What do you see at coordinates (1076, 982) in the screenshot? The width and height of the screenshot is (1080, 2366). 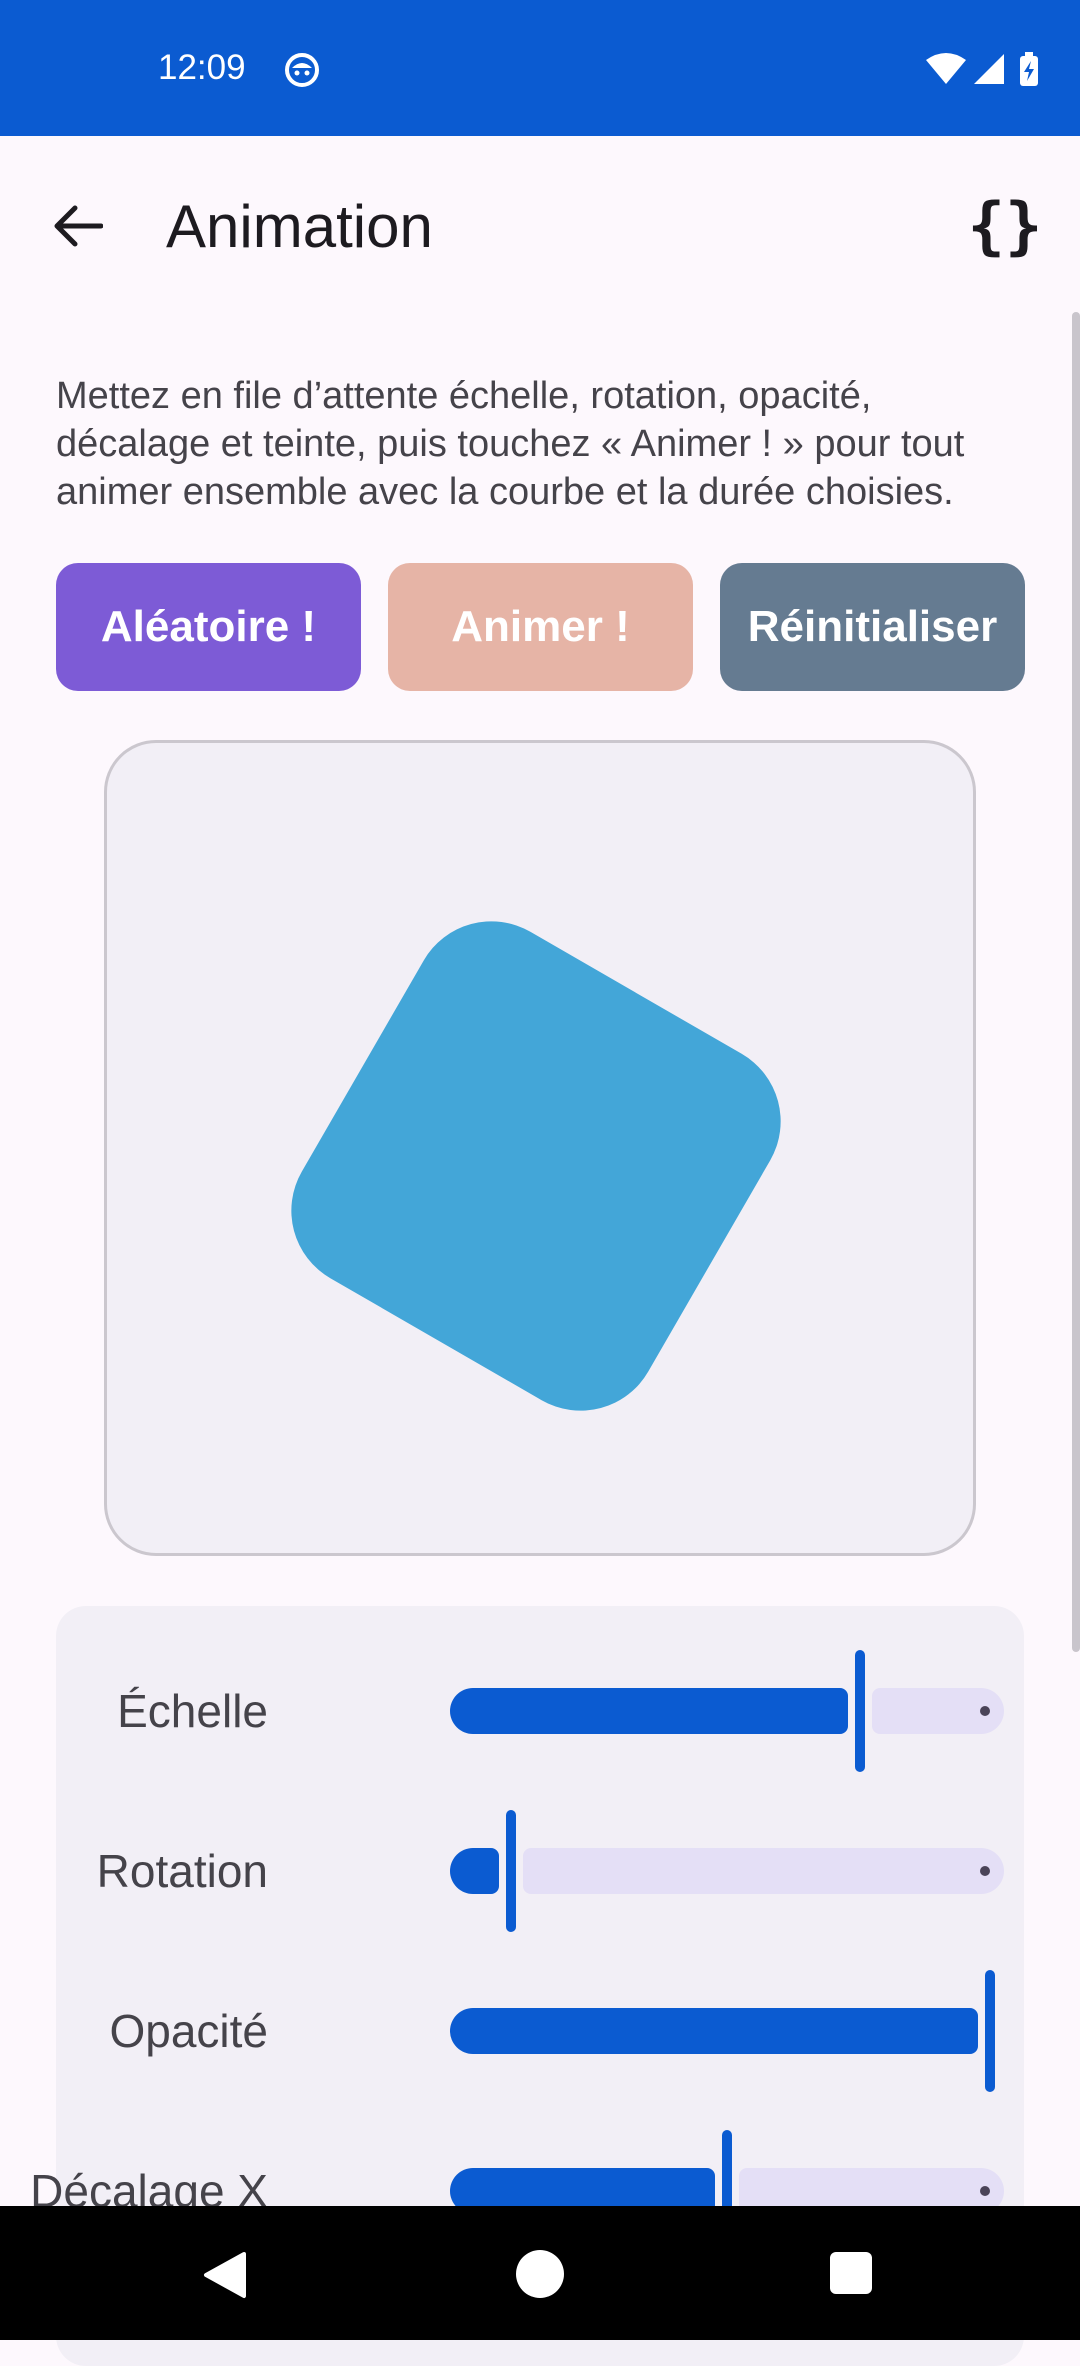 I see `scrollbar` at bounding box center [1076, 982].